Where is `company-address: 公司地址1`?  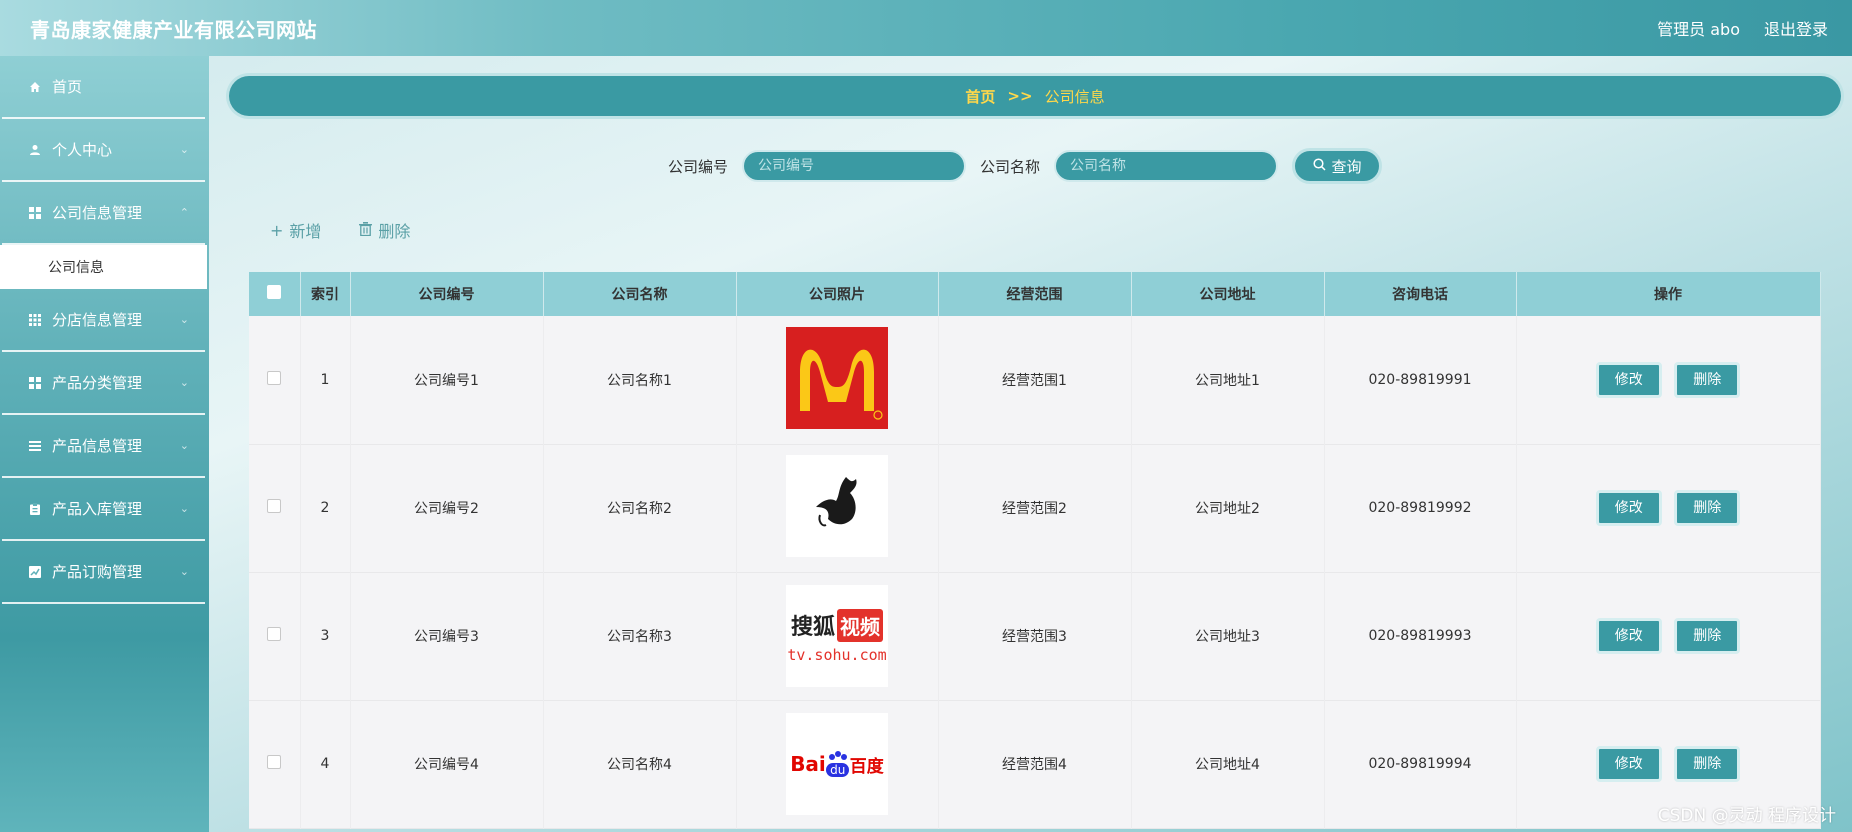 company-address: 公司地址1 is located at coordinates (1228, 380).